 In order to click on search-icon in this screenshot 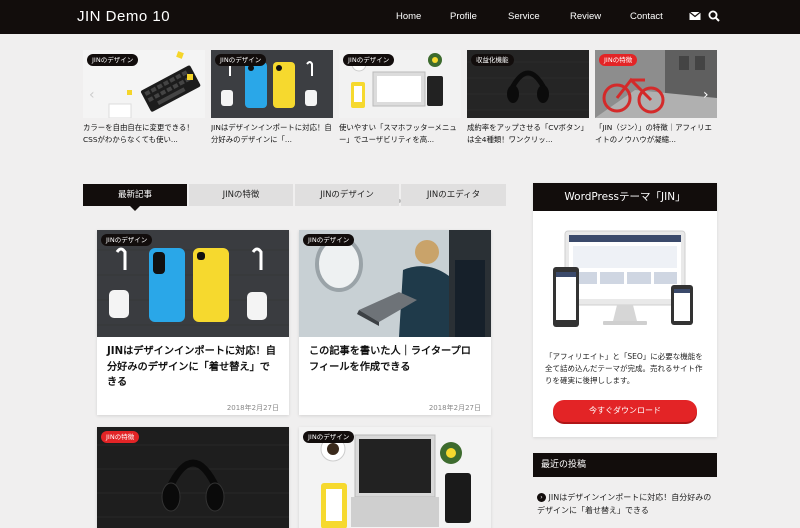, I will do `click(714, 16)`.